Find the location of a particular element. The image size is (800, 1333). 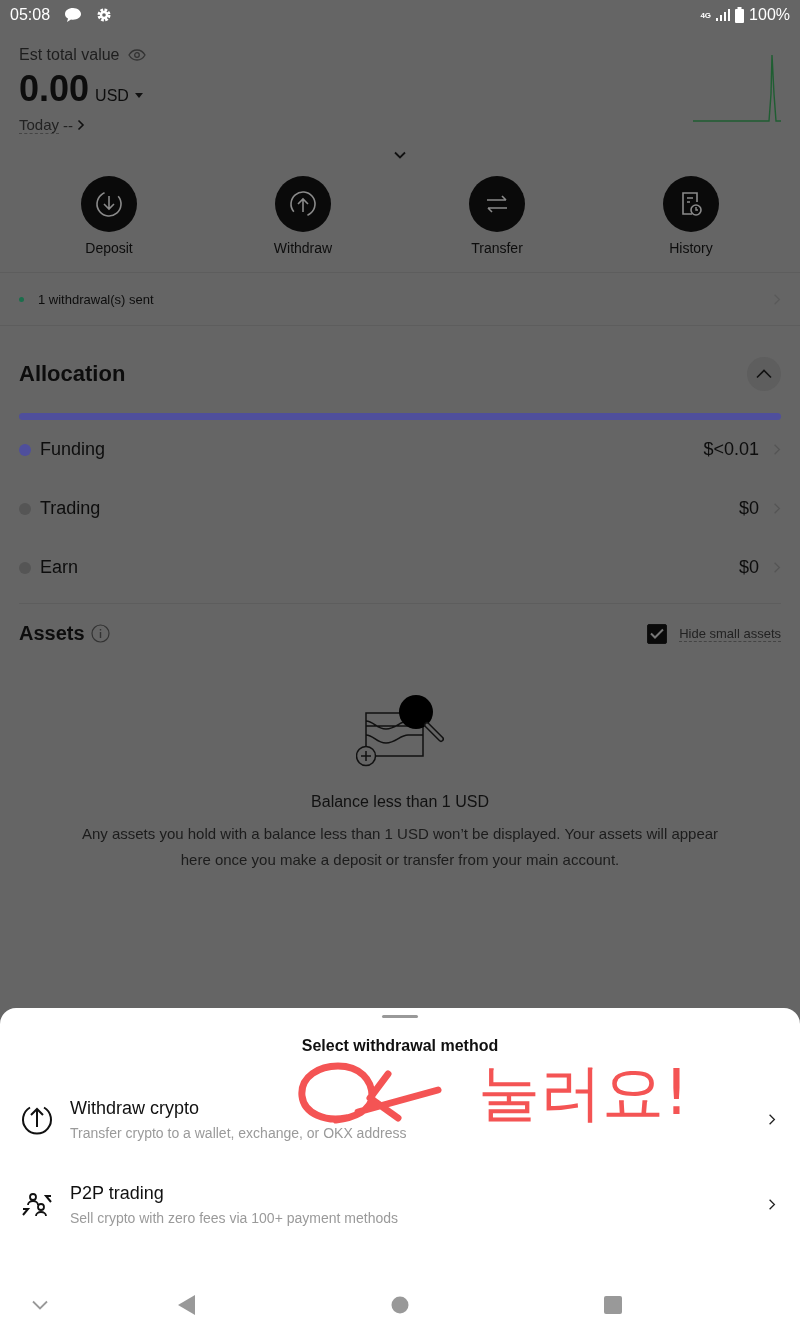

option-title: P2P trading is located at coordinates (411, 1193).